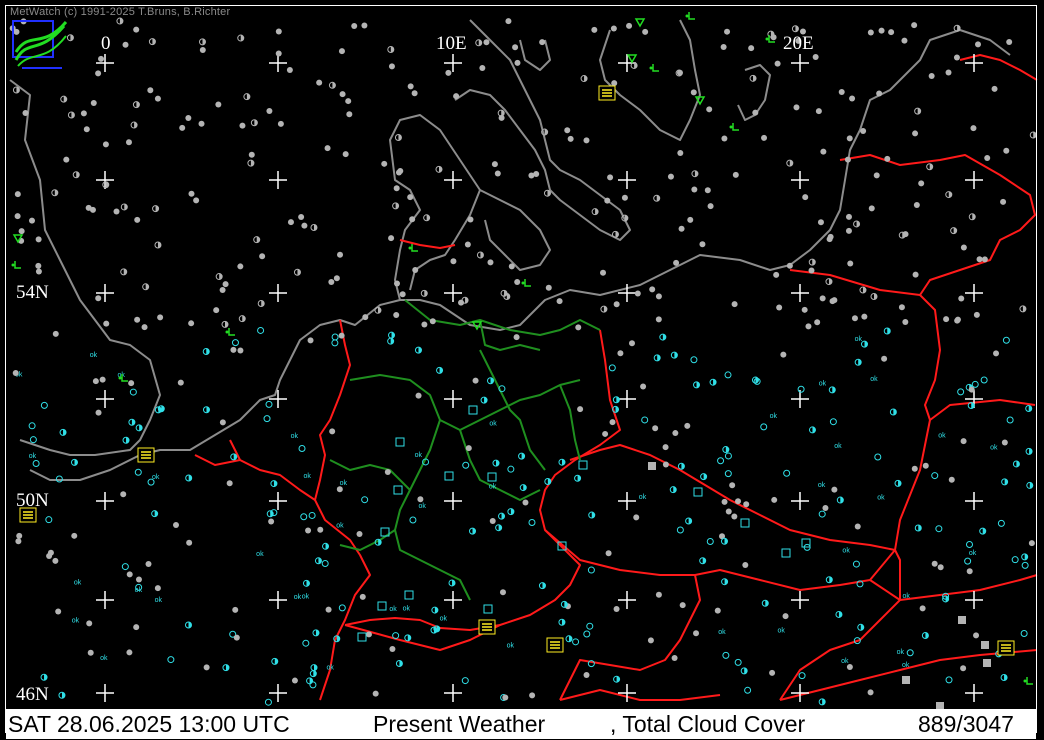 The width and height of the screenshot is (1044, 740). Describe the element at coordinates (106, 43) in the screenshot. I see `grid-label-lon-0: 0` at that location.